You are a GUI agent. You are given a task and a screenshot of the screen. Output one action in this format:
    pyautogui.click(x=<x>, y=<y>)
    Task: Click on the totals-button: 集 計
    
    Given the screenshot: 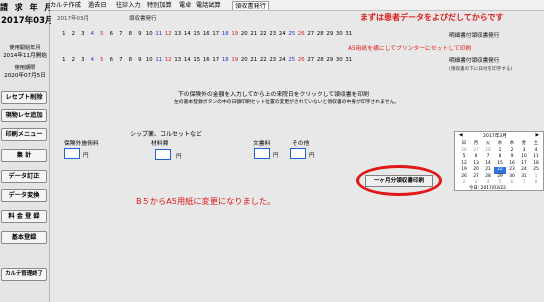 What is the action you would take?
    pyautogui.click(x=24, y=155)
    